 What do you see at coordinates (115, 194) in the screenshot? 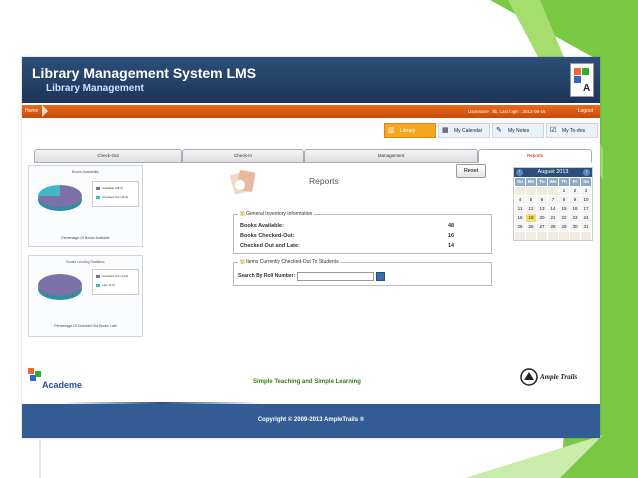
I see `availability-legend: Available (48.0) Checked Out (16.0)` at bounding box center [115, 194].